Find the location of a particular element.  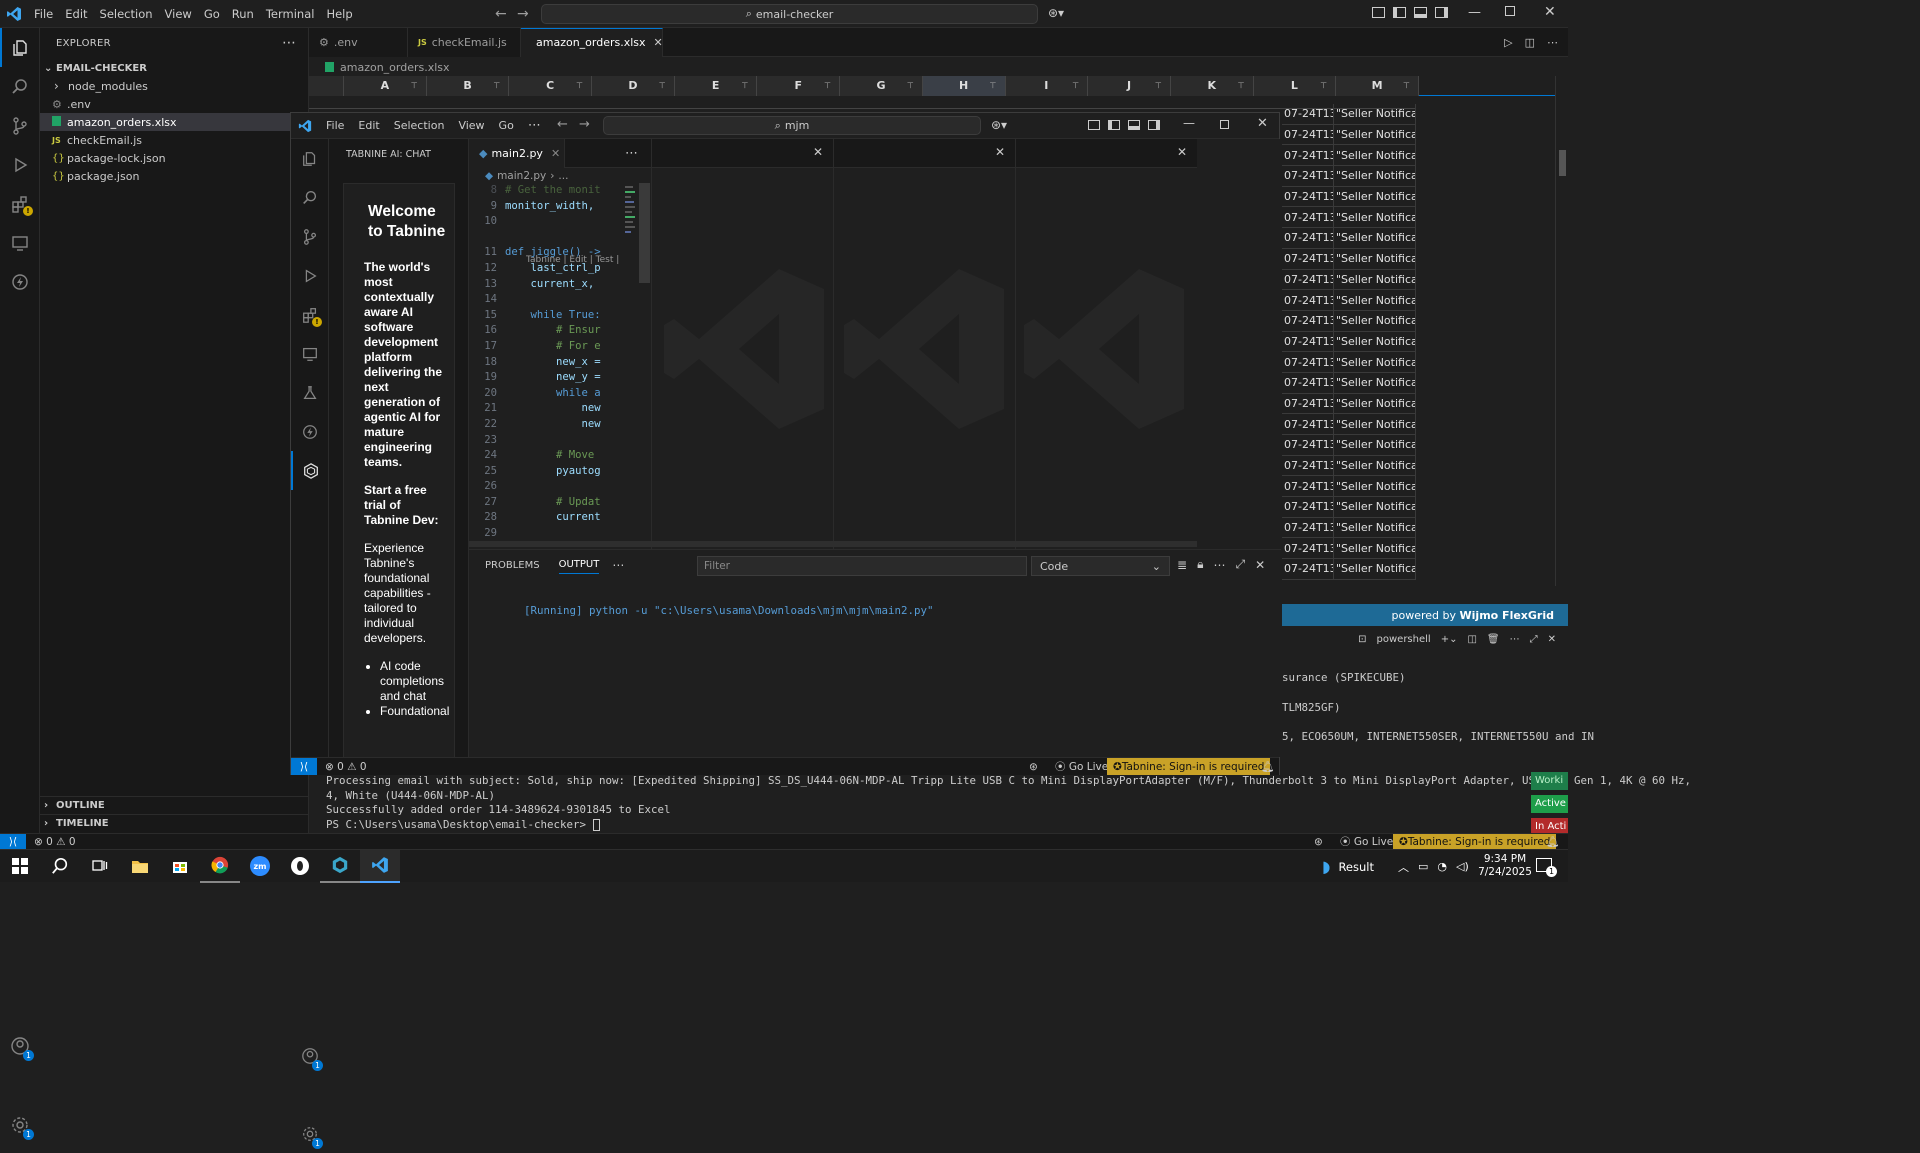

menu-terminal: Terminal is located at coordinates (290, 14).